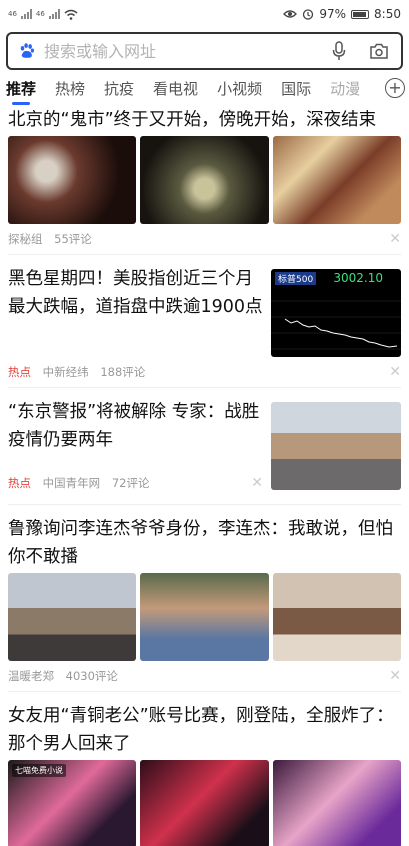  Describe the element at coordinates (135, 293) in the screenshot. I see `article-title: 黑色星期四！美股指创近三个月最大跌幅，道指盘中跌逾1900点` at that location.